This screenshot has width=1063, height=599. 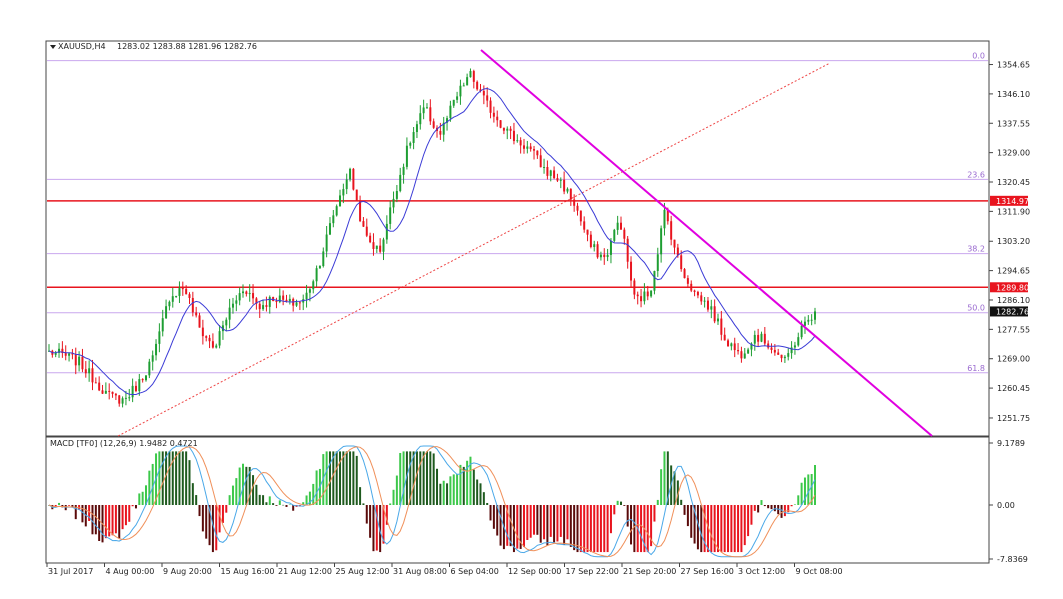 I want to click on price-tick-label: 1260.45, so click(x=1013, y=388).